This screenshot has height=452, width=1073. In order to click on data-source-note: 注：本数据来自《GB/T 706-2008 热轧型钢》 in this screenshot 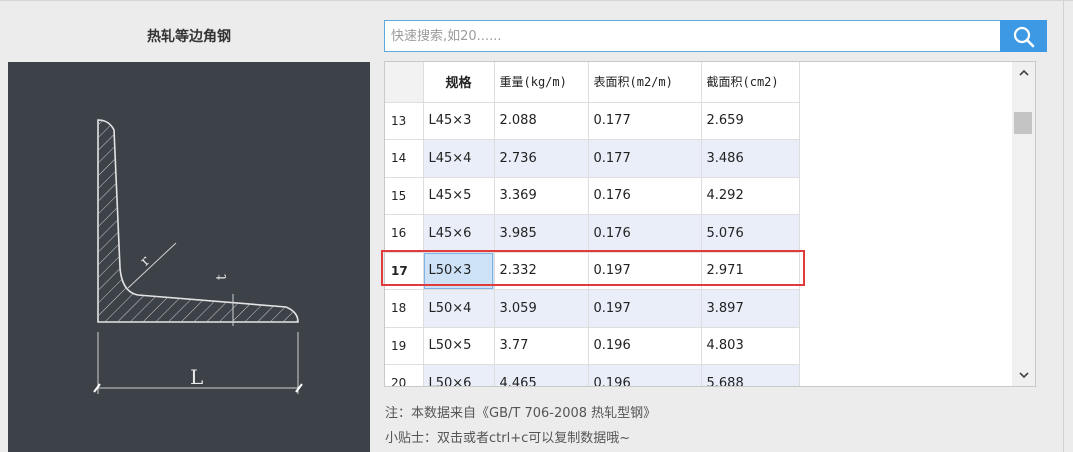, I will do `click(521, 413)`.